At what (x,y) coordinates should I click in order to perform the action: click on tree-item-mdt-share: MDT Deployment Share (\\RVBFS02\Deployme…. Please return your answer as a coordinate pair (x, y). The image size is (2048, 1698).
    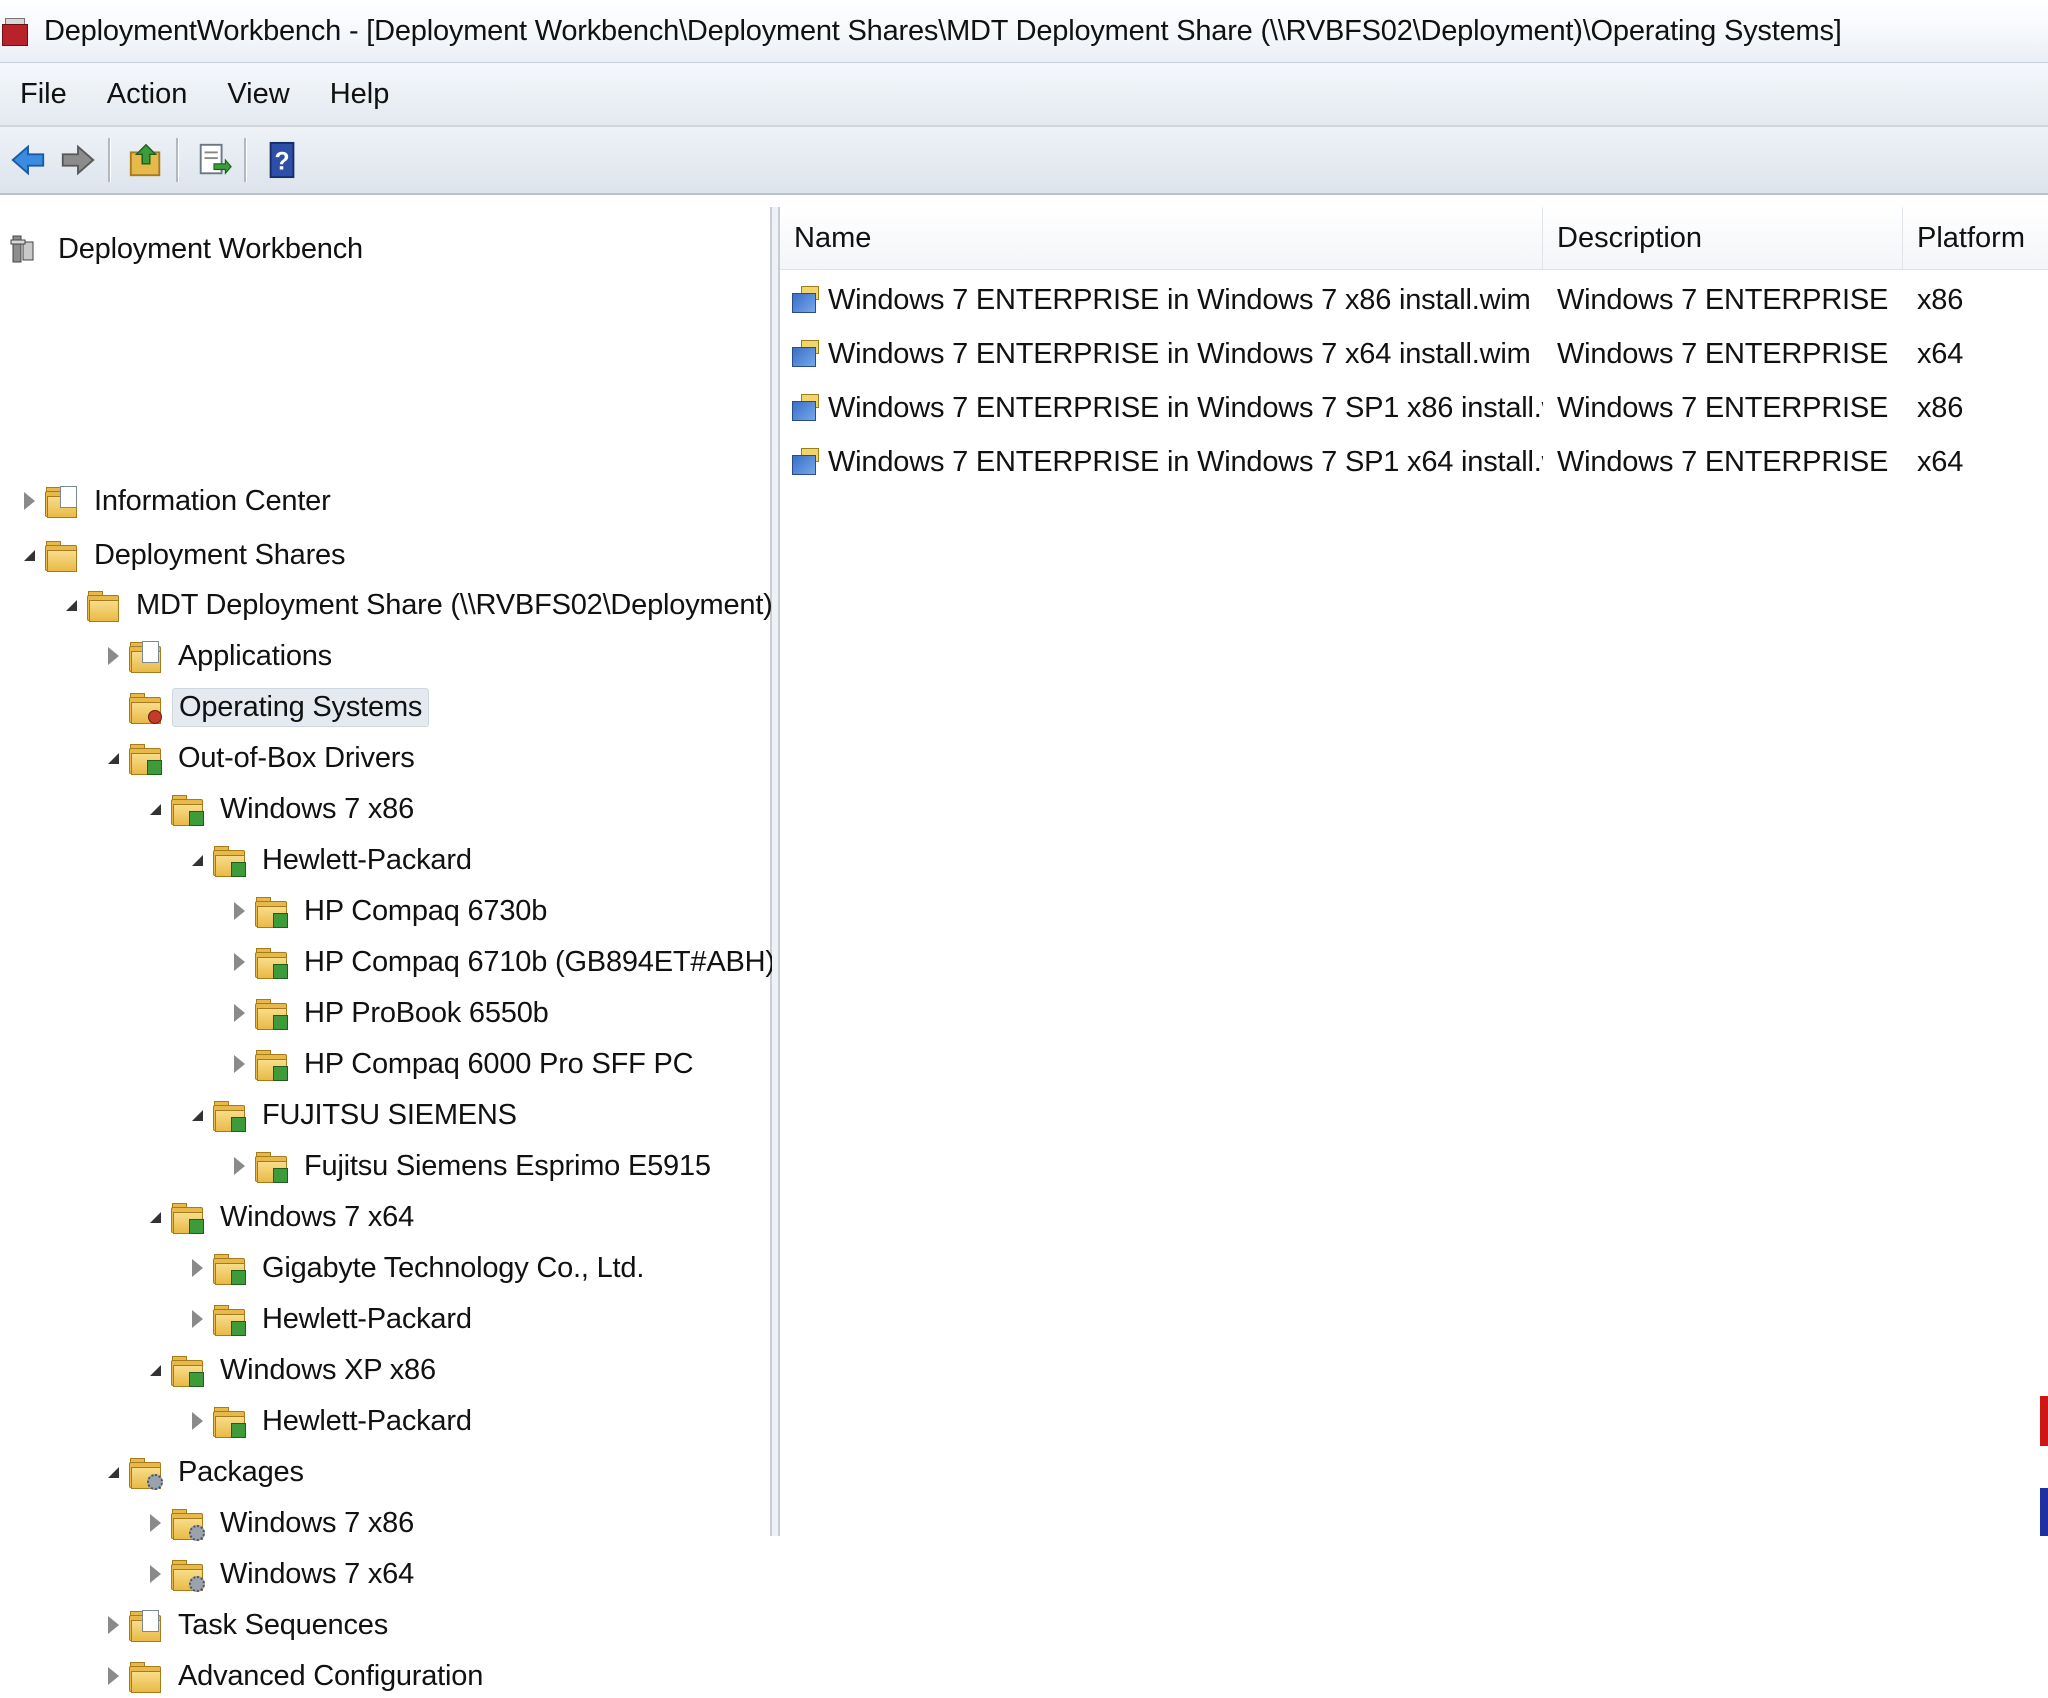
    Looking at the image, I should click on (417, 605).